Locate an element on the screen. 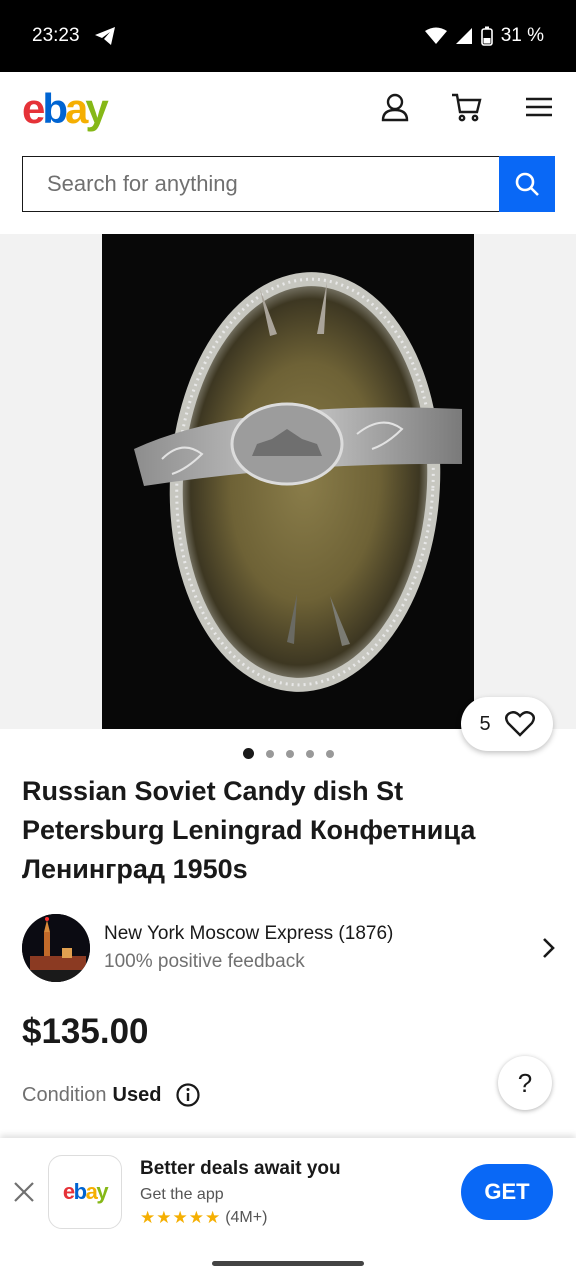 Image resolution: width=576 pixels, height=1280 pixels. banner-title: Better deals await you is located at coordinates (240, 1168).